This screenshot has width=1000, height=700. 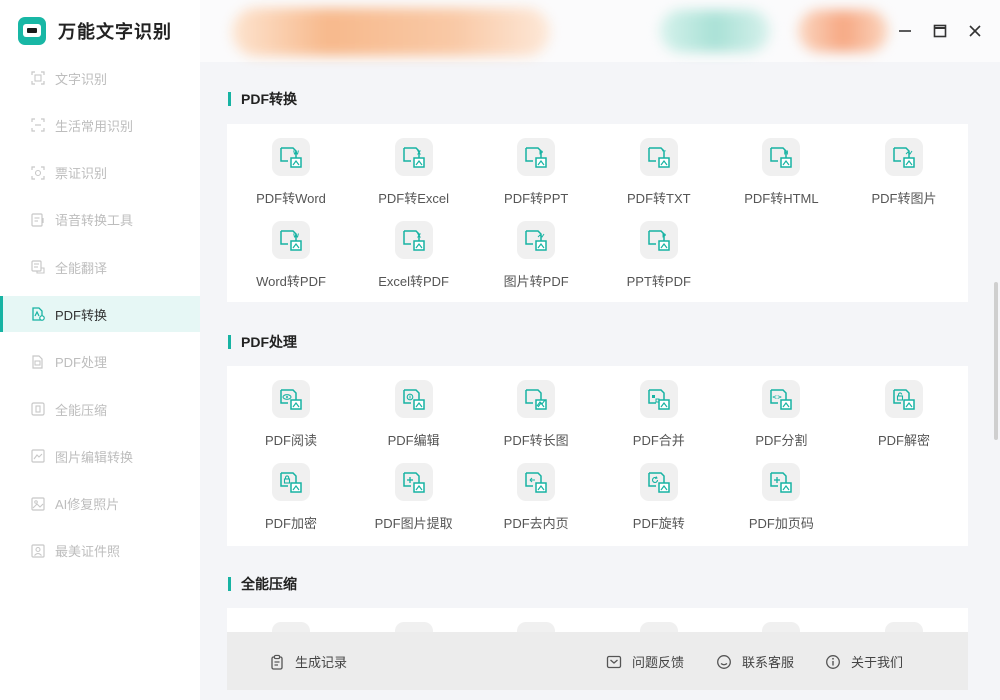 I want to click on sidebar-item-label: 文字识别, so click(x=81, y=79).